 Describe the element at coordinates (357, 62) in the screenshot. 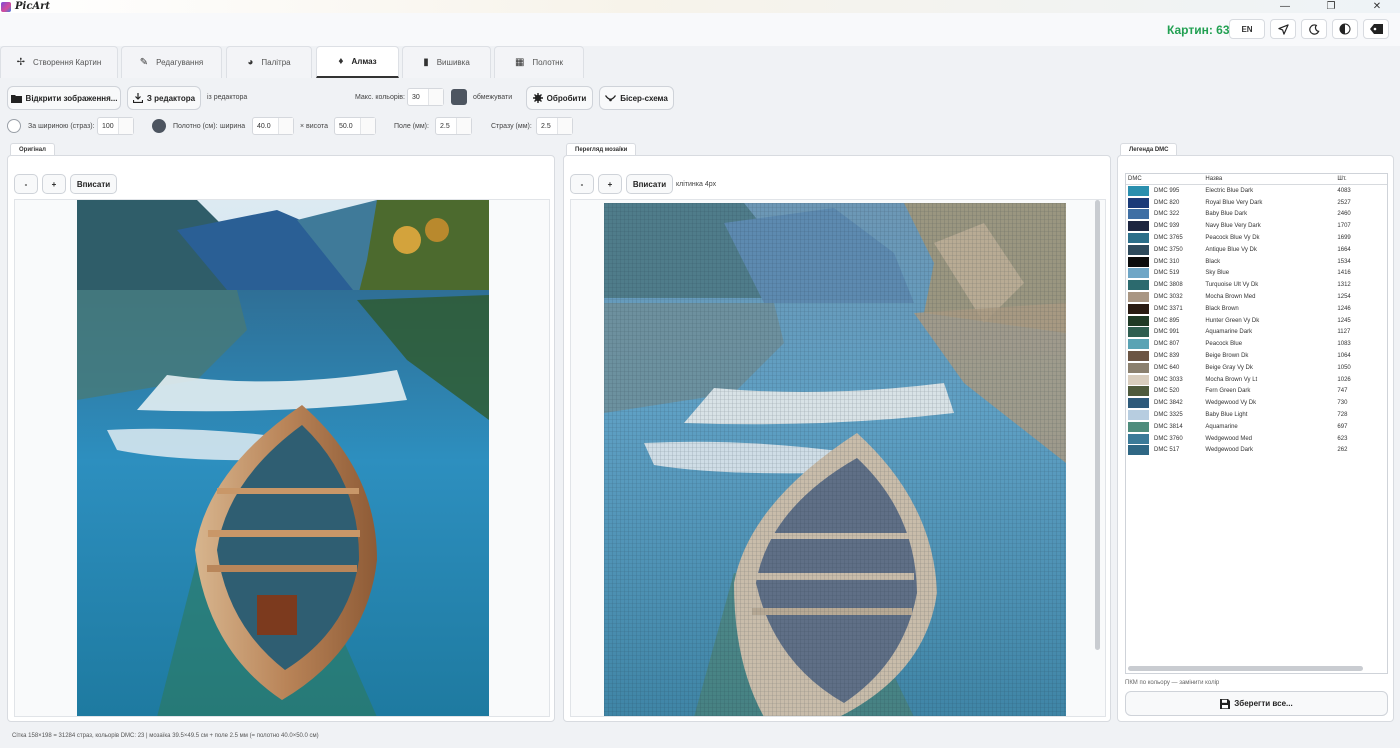

I see `tab-diamond: ♦ Алмаз` at that location.